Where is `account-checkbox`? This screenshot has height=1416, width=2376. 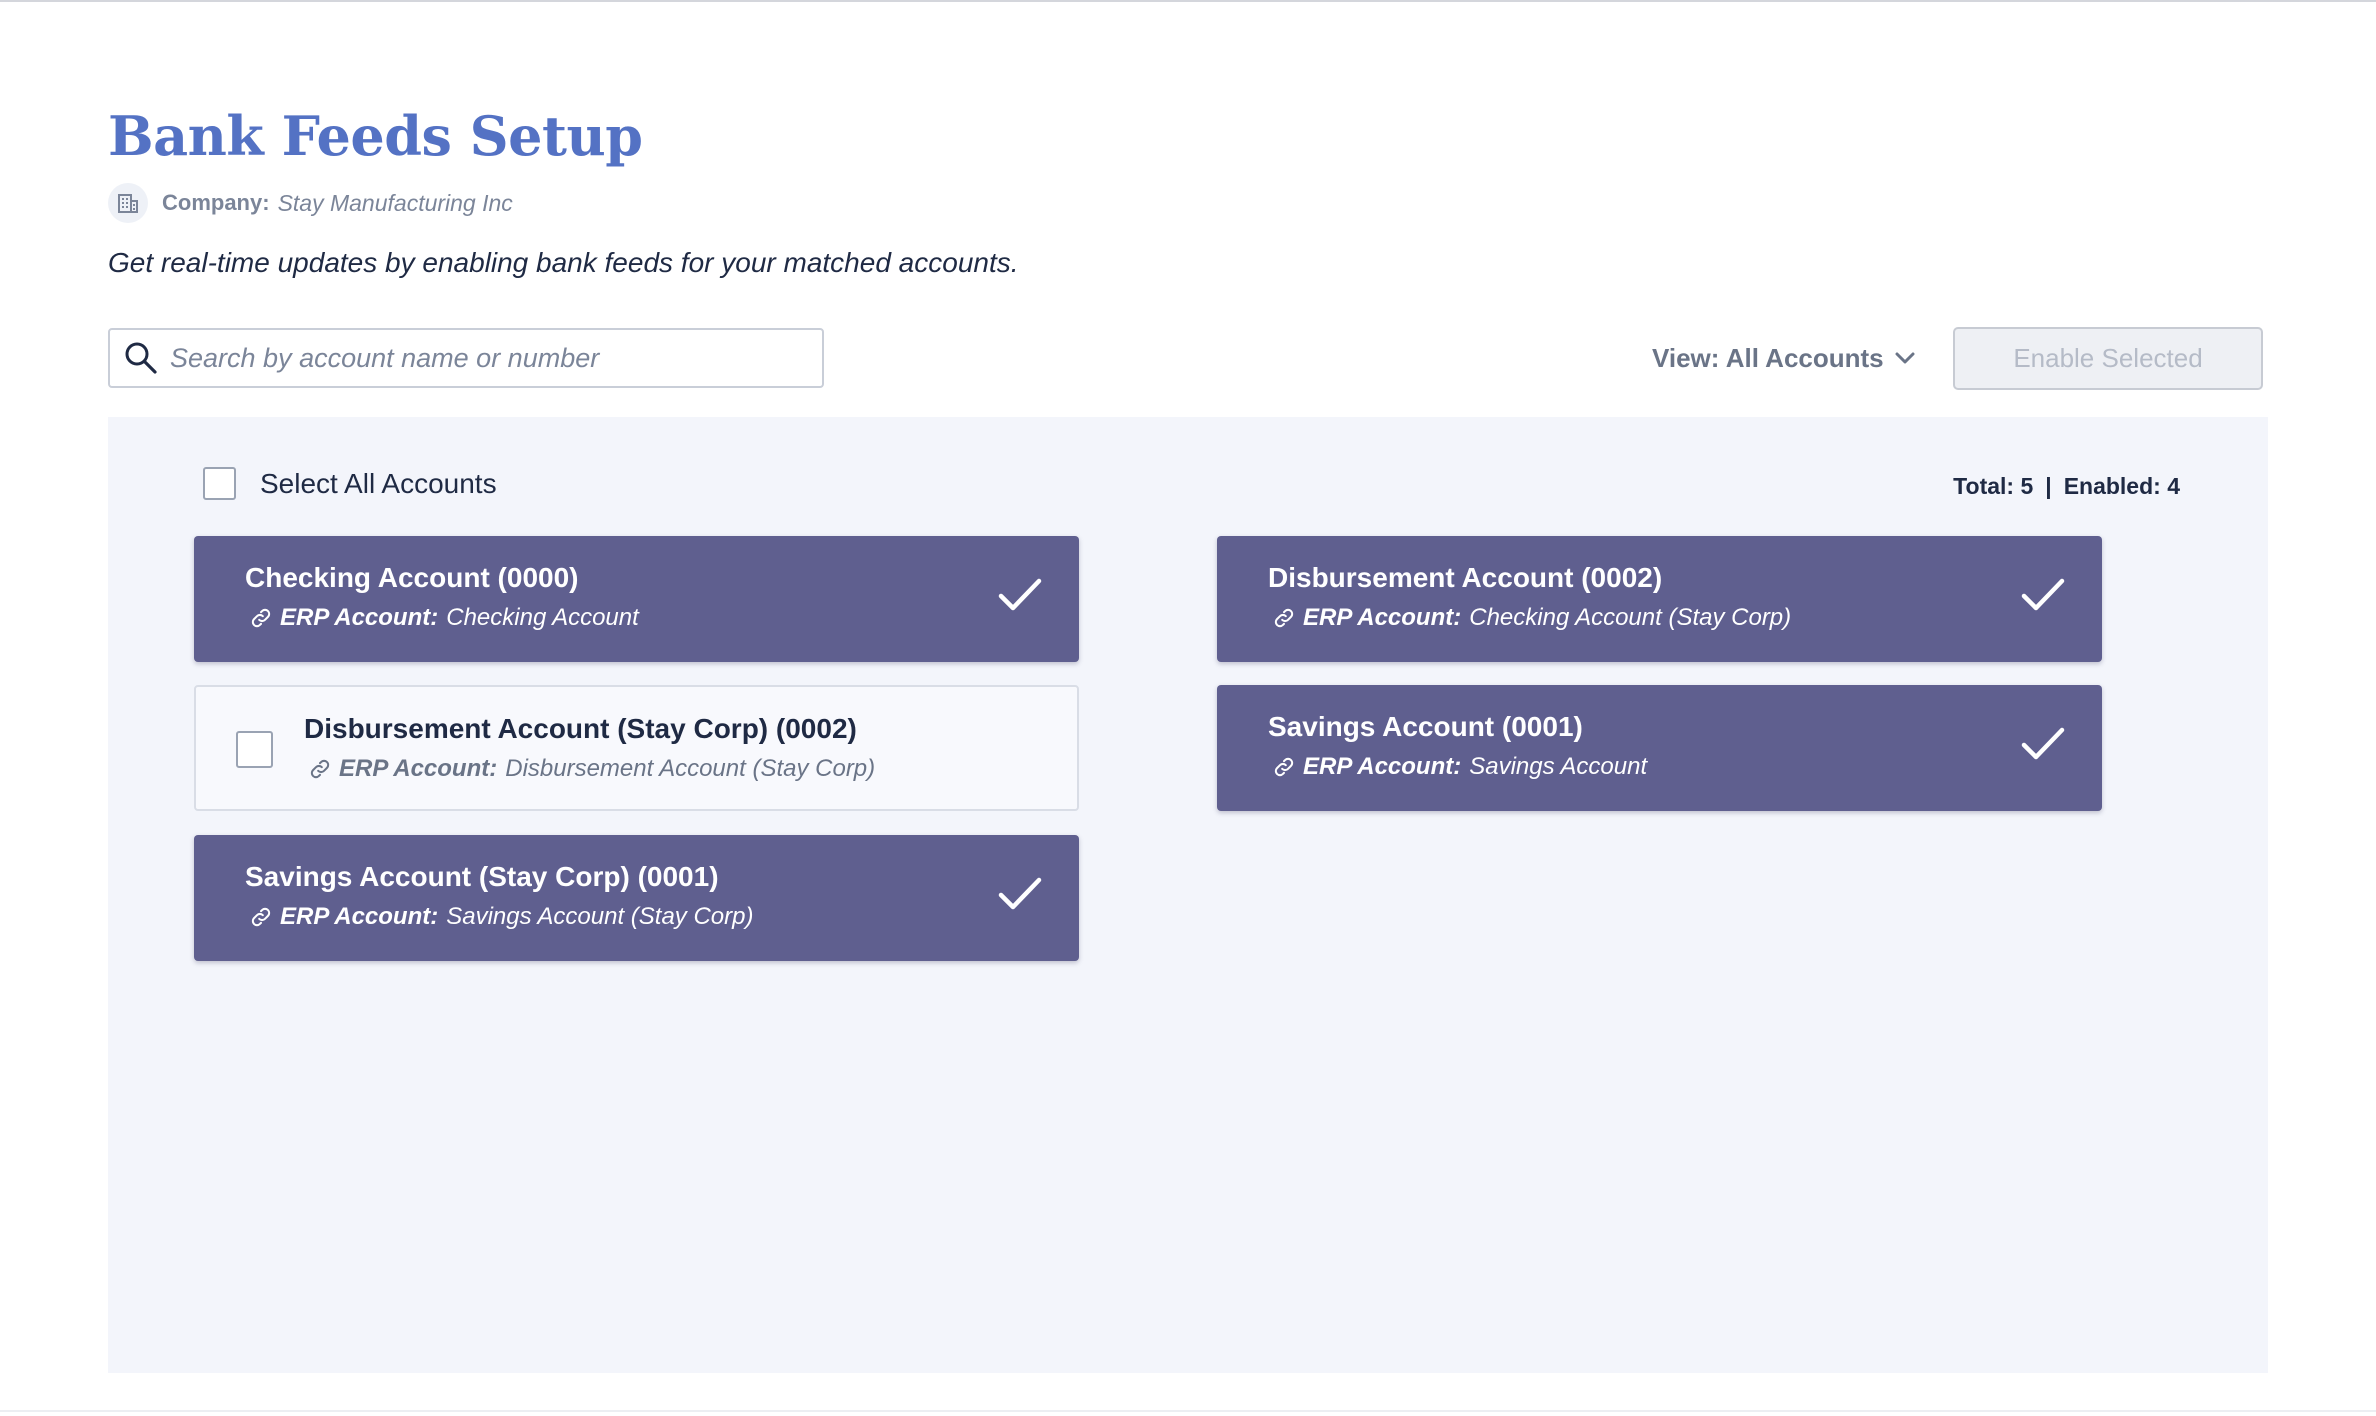 account-checkbox is located at coordinates (254, 749).